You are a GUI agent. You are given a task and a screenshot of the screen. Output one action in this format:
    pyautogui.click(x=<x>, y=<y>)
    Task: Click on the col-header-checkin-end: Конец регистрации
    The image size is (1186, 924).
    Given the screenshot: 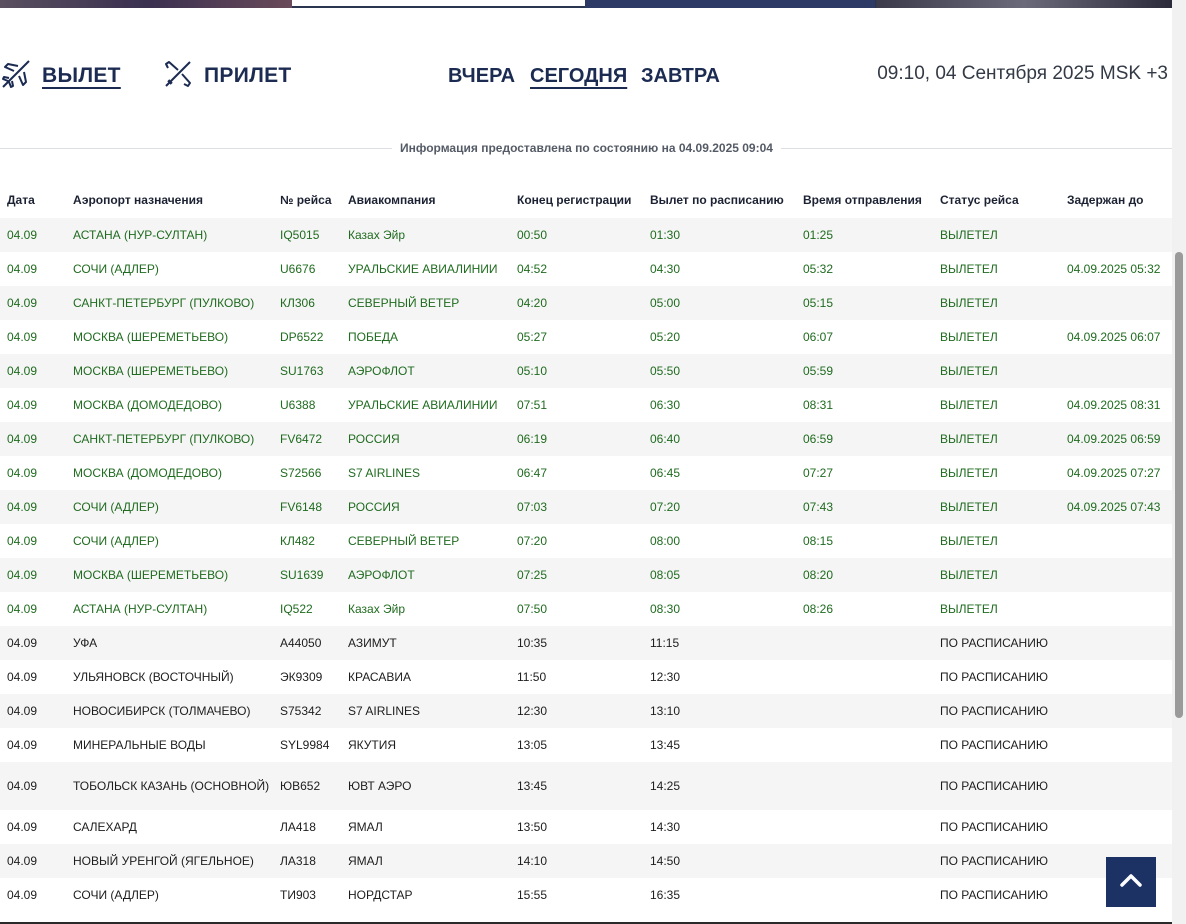 What is the action you would take?
    pyautogui.click(x=574, y=200)
    